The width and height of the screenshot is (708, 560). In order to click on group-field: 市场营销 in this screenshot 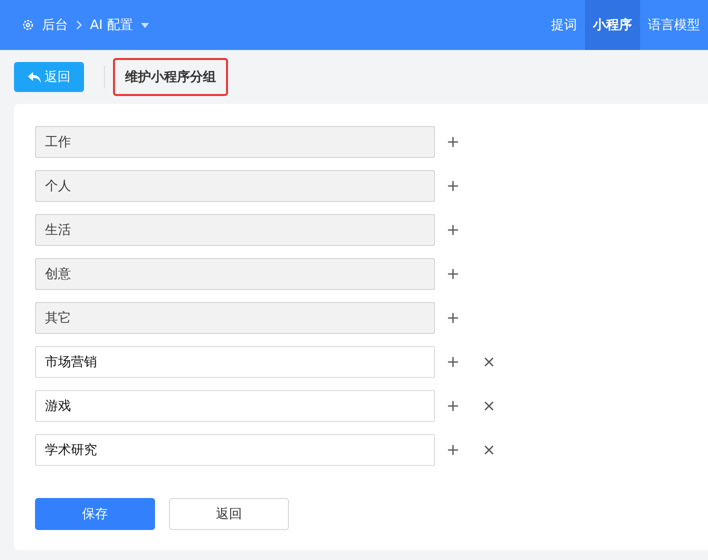, I will do `click(235, 362)`.